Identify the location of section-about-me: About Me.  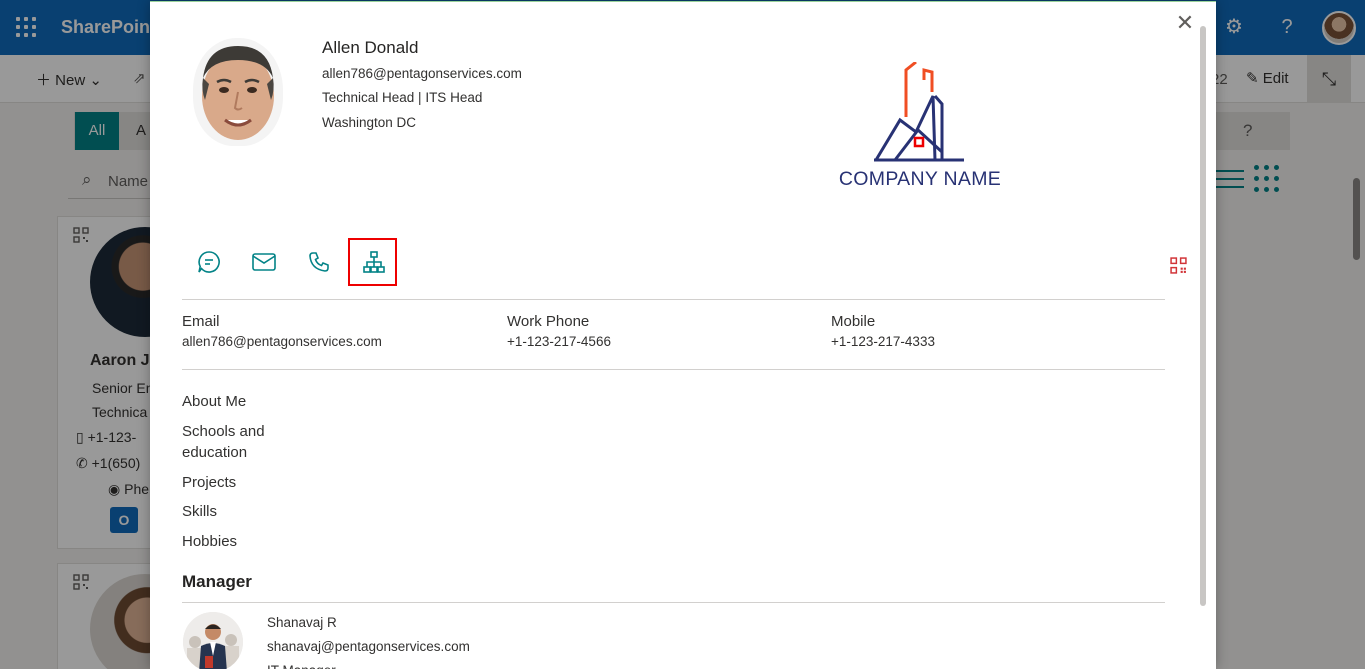
(214, 401).